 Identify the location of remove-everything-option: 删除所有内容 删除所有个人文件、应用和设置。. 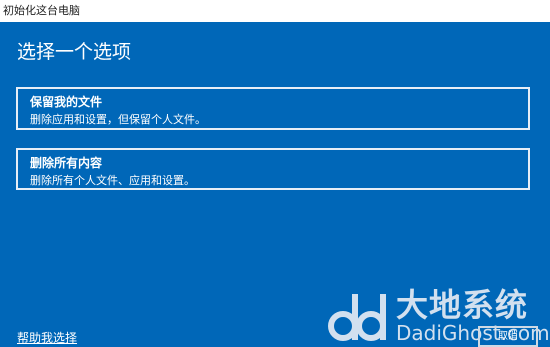
(273, 169).